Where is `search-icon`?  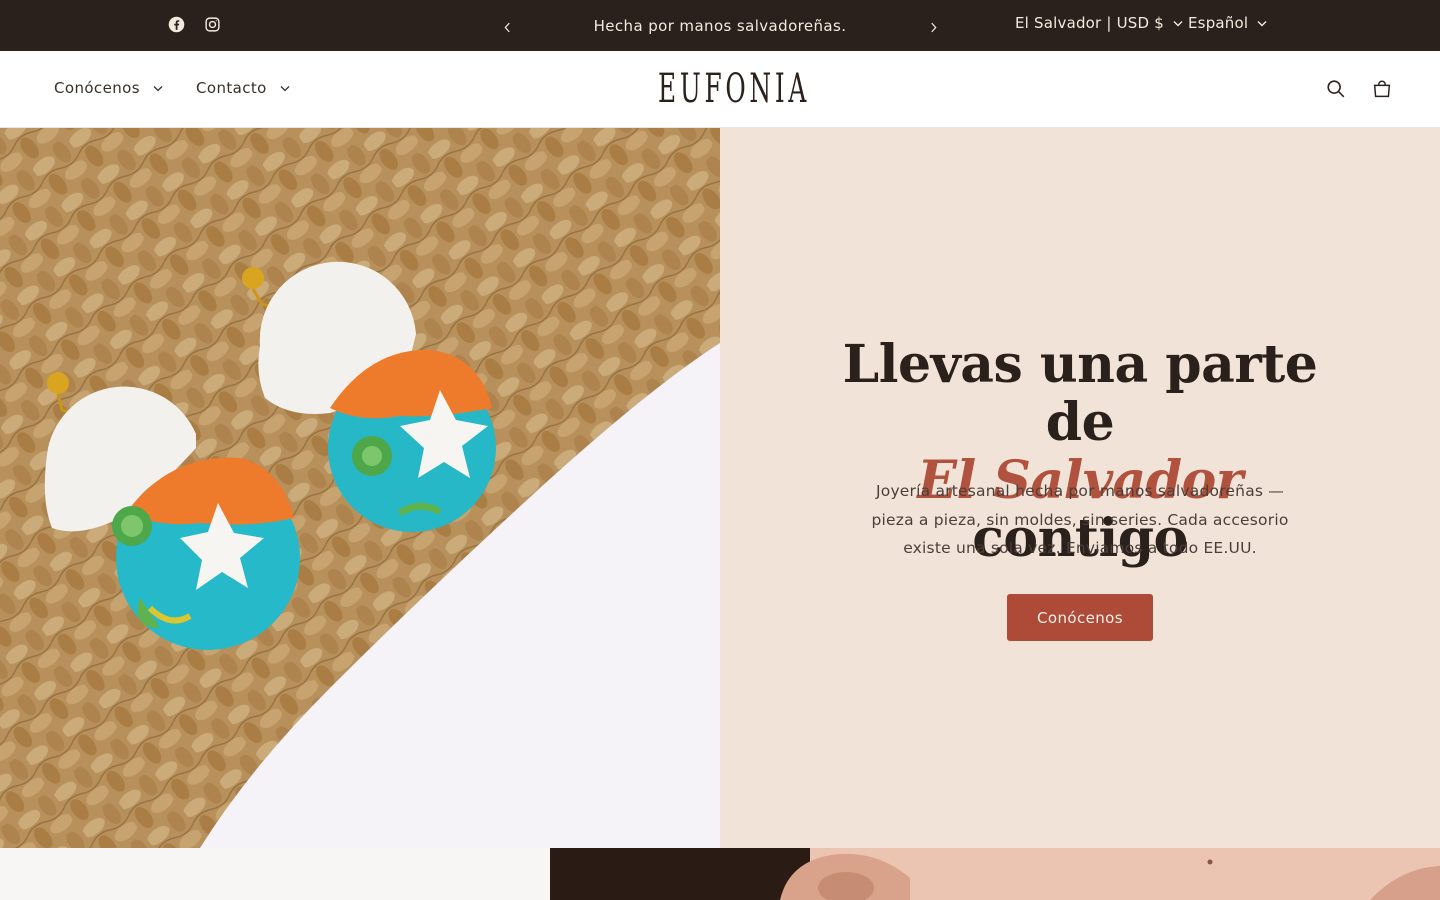 search-icon is located at coordinates (1336, 89).